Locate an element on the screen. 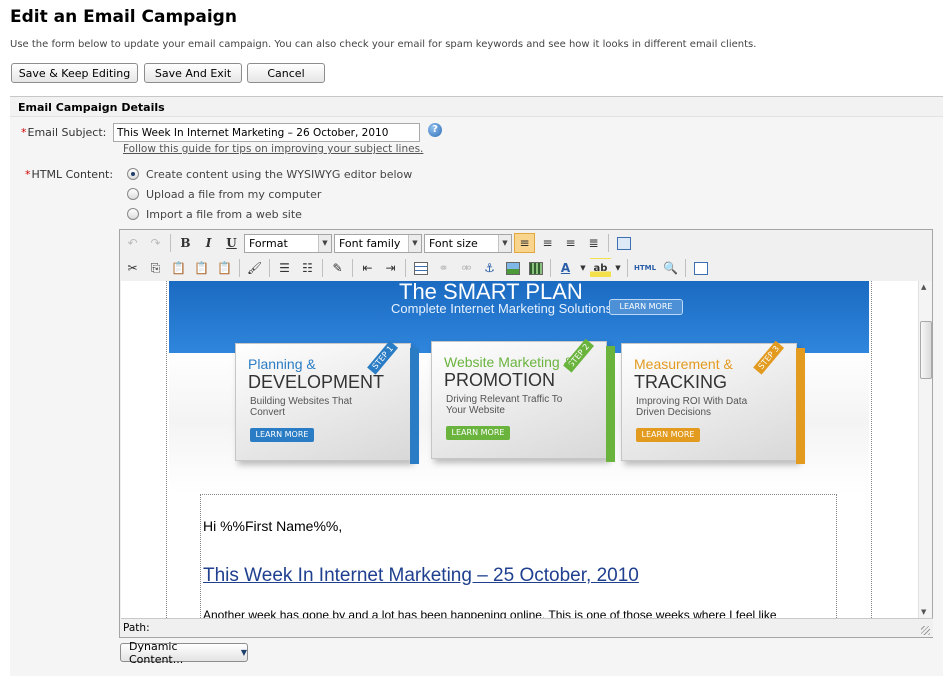  email-content-box is located at coordinates (518, 556).